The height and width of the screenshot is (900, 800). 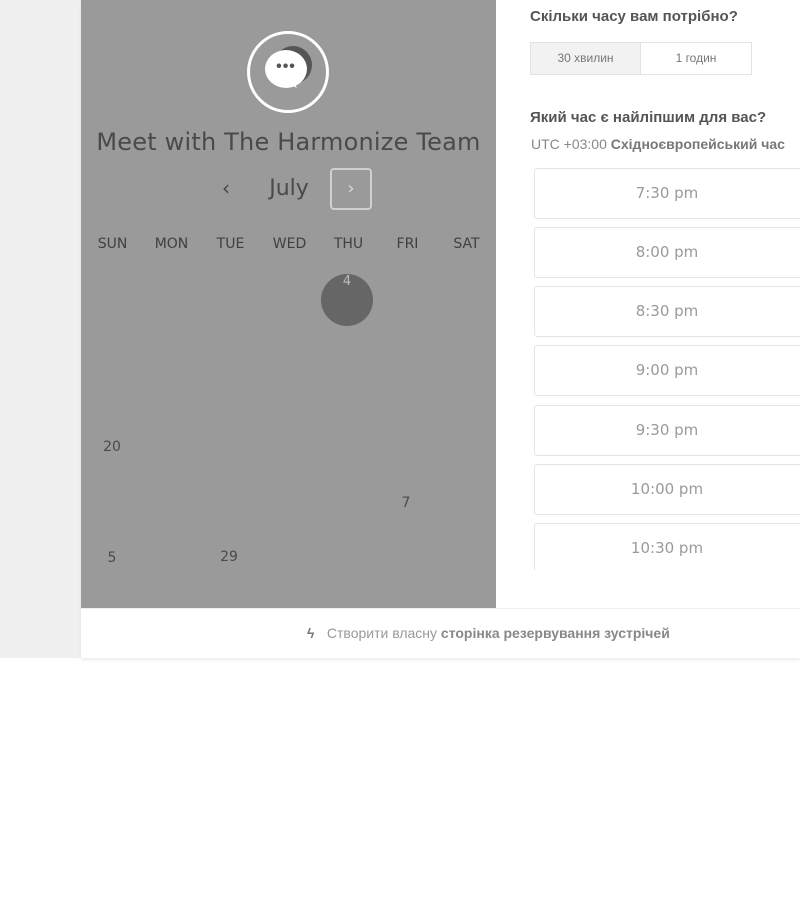 What do you see at coordinates (229, 557) in the screenshot?
I see `calendar-day: 29` at bounding box center [229, 557].